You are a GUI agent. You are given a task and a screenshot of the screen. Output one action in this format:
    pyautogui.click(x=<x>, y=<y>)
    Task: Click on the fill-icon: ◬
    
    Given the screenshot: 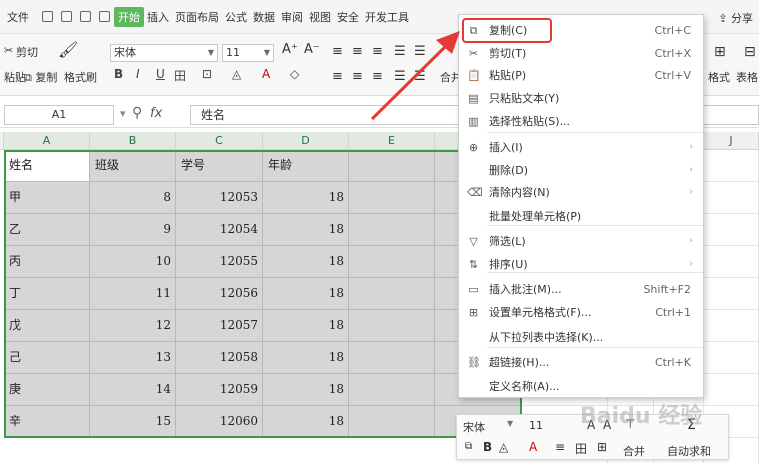 What is the action you would take?
    pyautogui.click(x=503, y=447)
    